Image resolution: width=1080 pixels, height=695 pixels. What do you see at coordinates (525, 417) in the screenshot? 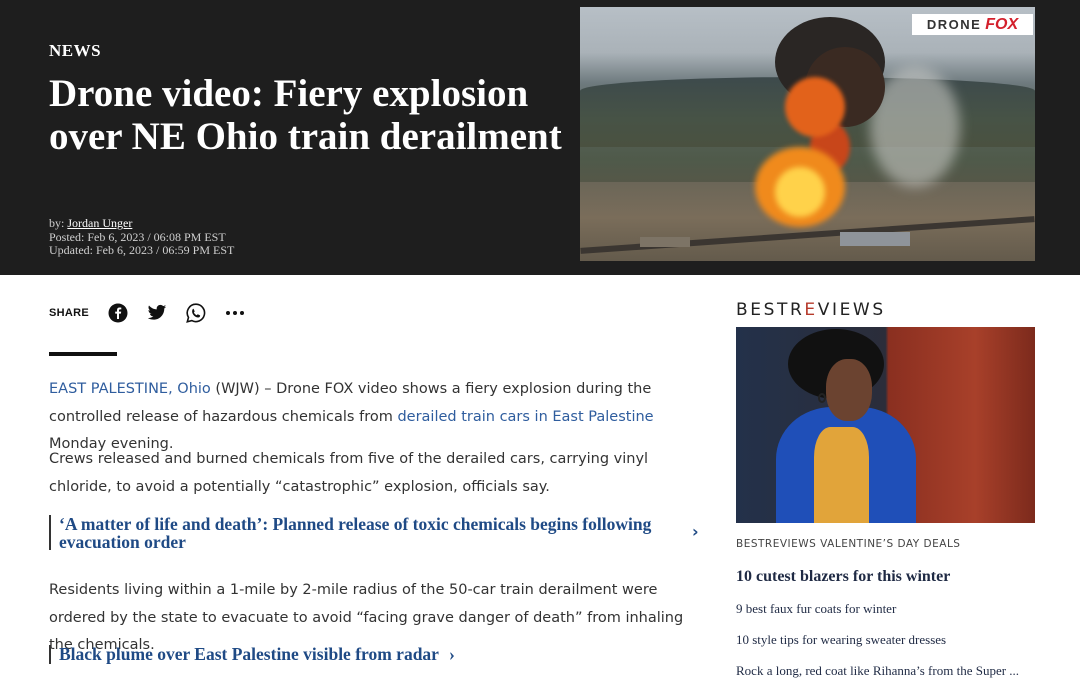
I see `derailed-cars-link: derailed train cars in East Palestine` at bounding box center [525, 417].